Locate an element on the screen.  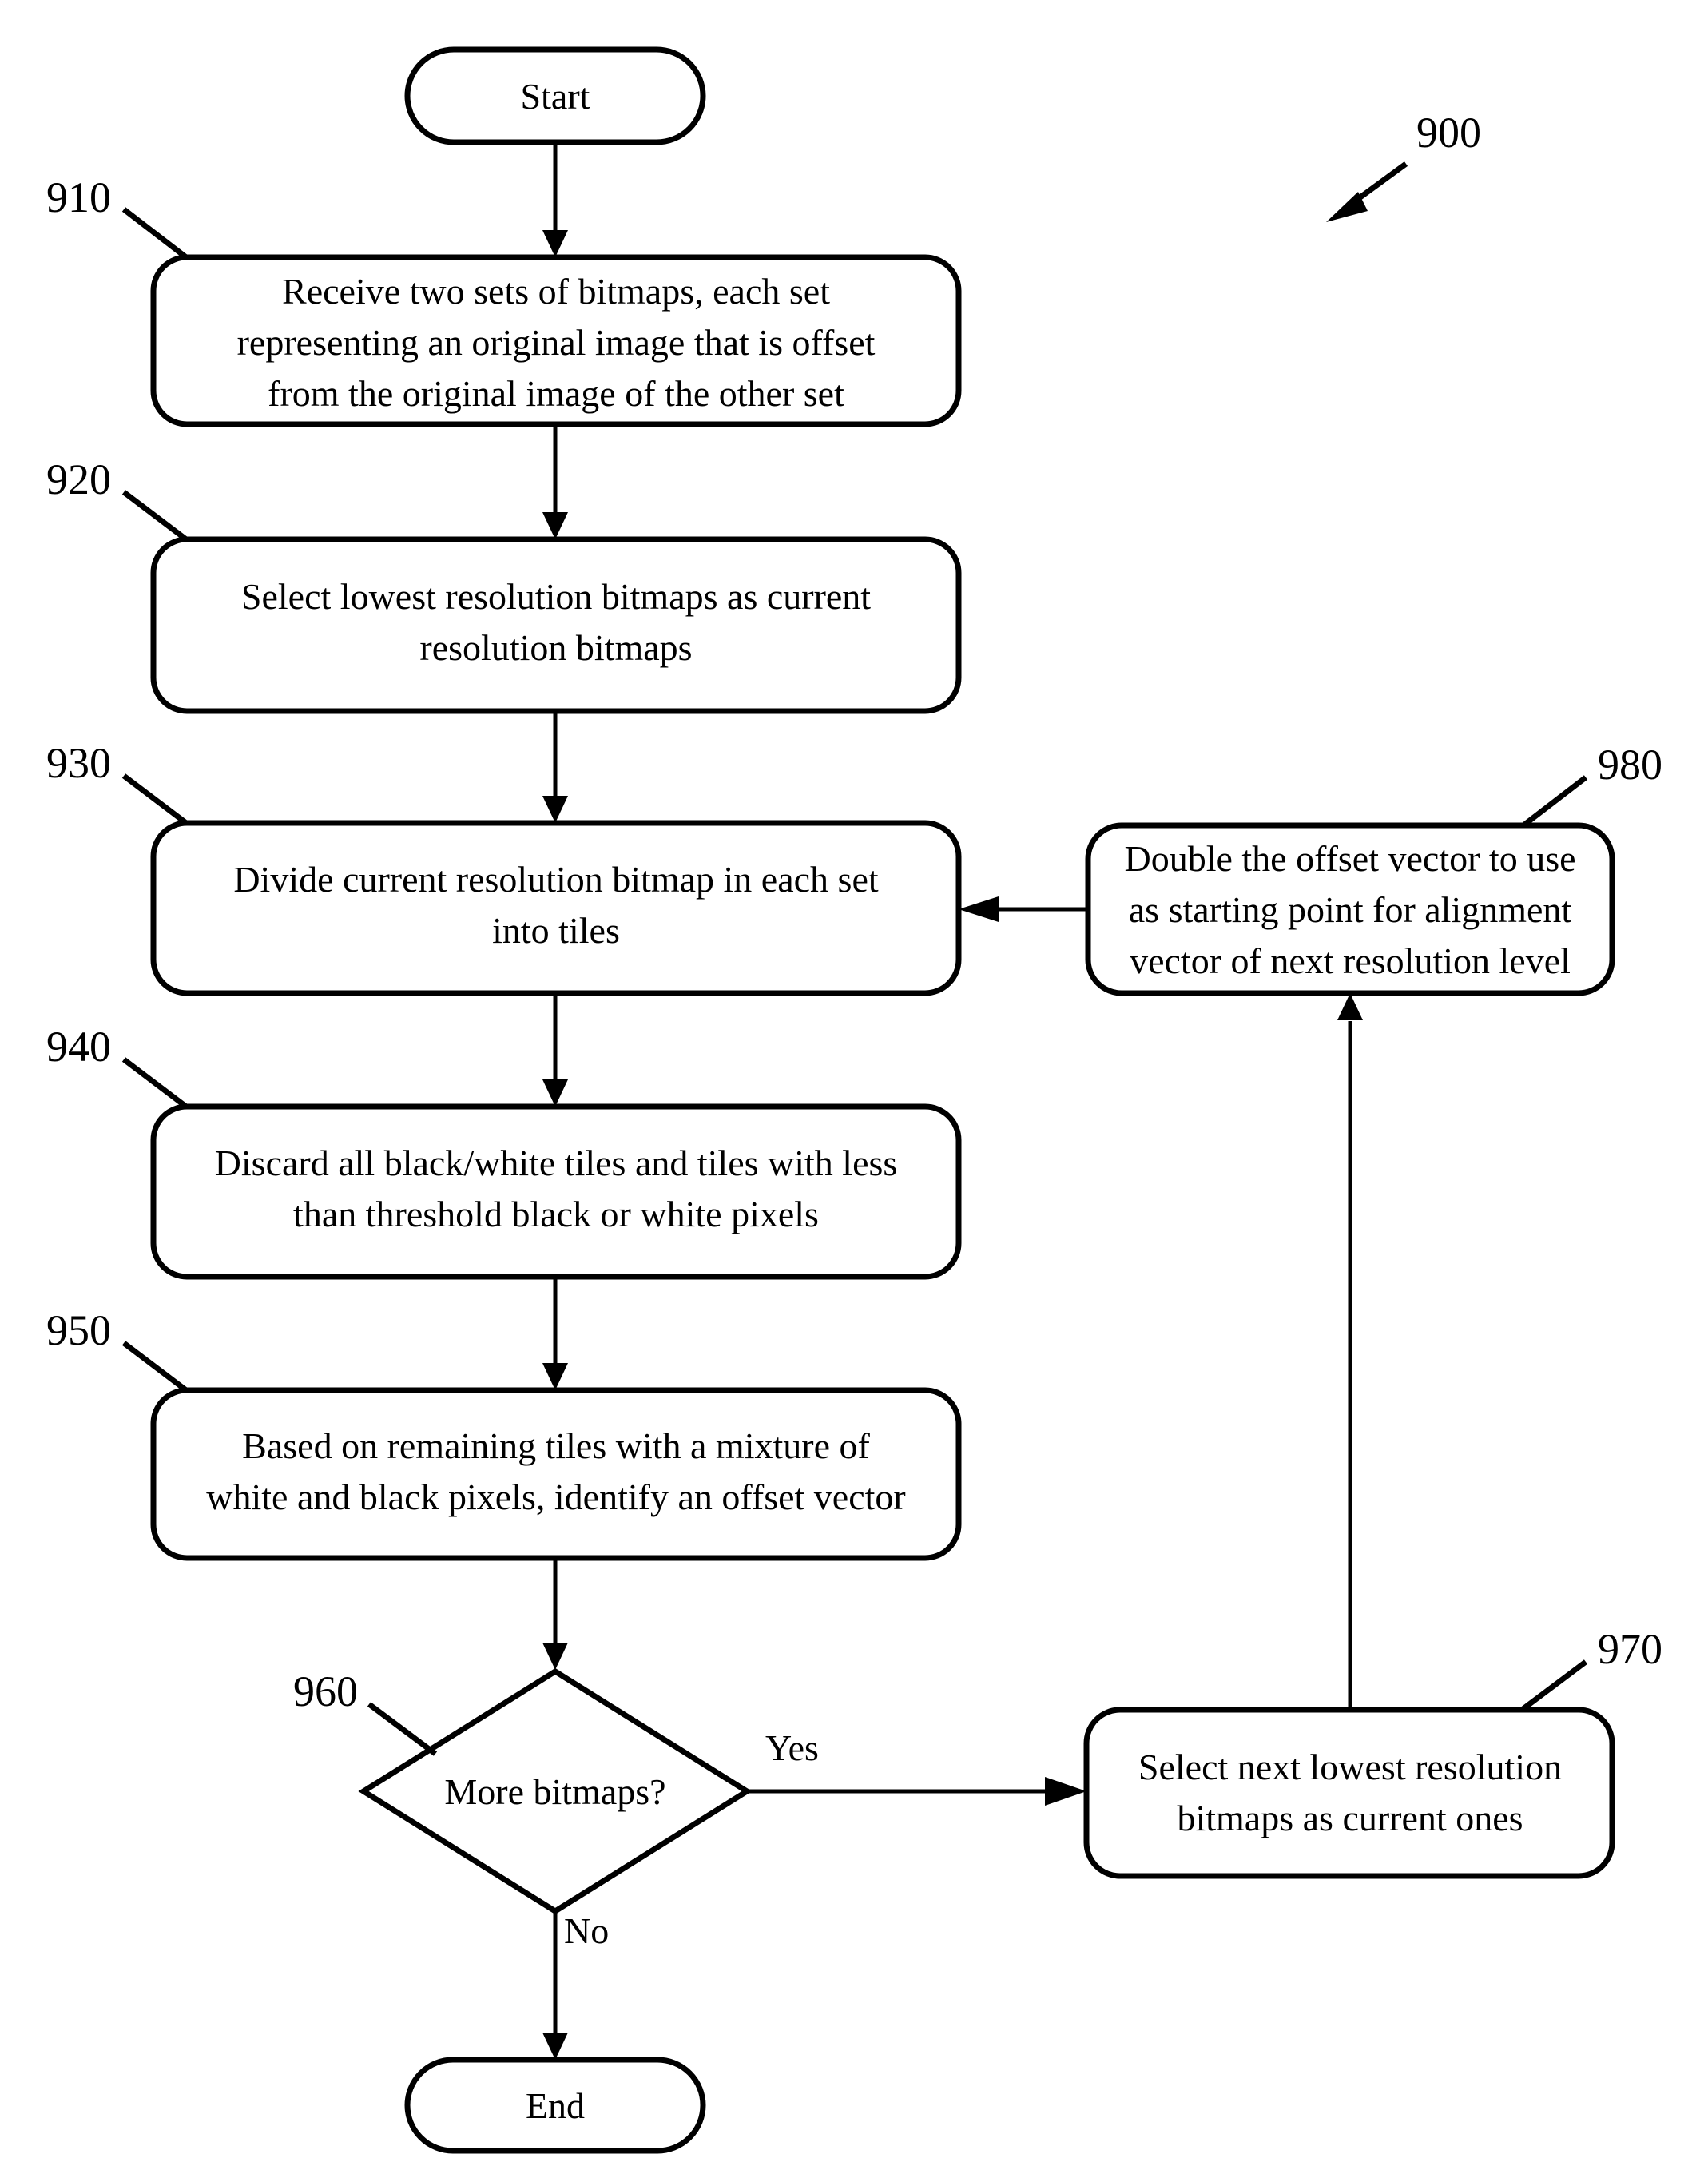
step-940-ref-number: 940 is located at coordinates (78, 1047).